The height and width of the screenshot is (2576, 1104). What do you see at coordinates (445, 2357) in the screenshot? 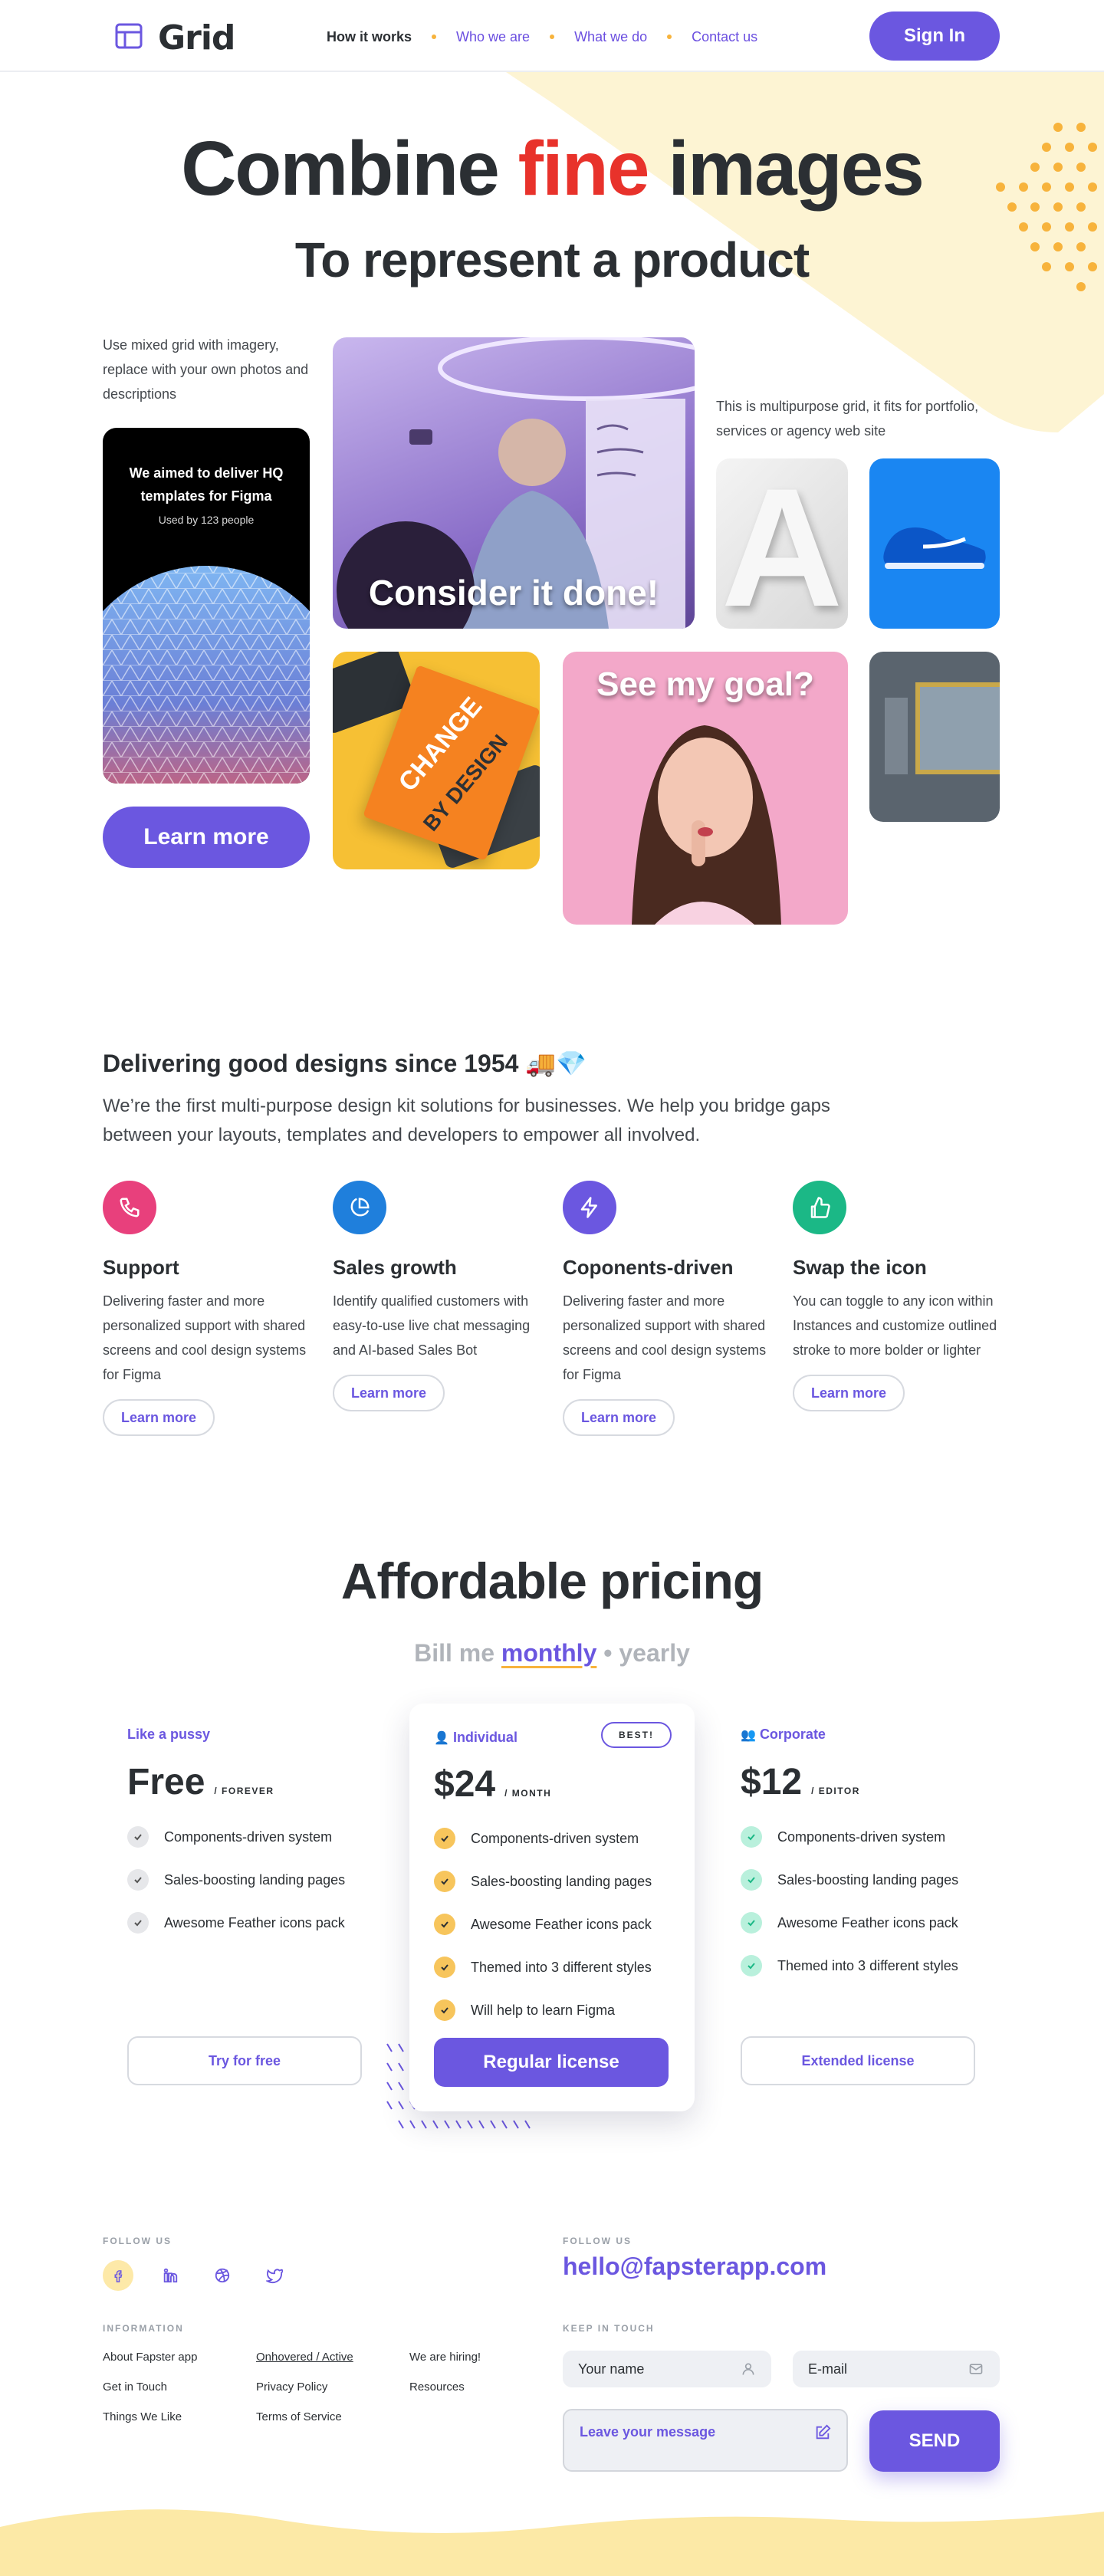
I see `footer-link-hiring: We are hiring!` at bounding box center [445, 2357].